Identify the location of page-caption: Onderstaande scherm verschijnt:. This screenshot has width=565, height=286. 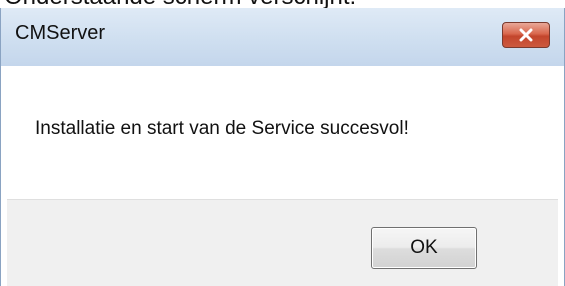
(282, 4).